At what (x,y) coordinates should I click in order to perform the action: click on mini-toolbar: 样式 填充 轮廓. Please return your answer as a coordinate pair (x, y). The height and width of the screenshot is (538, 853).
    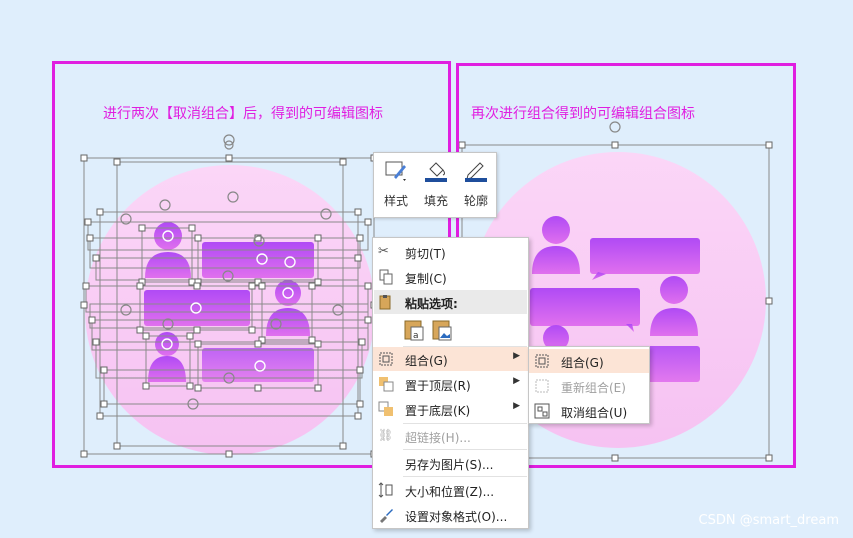
    Looking at the image, I should click on (435, 185).